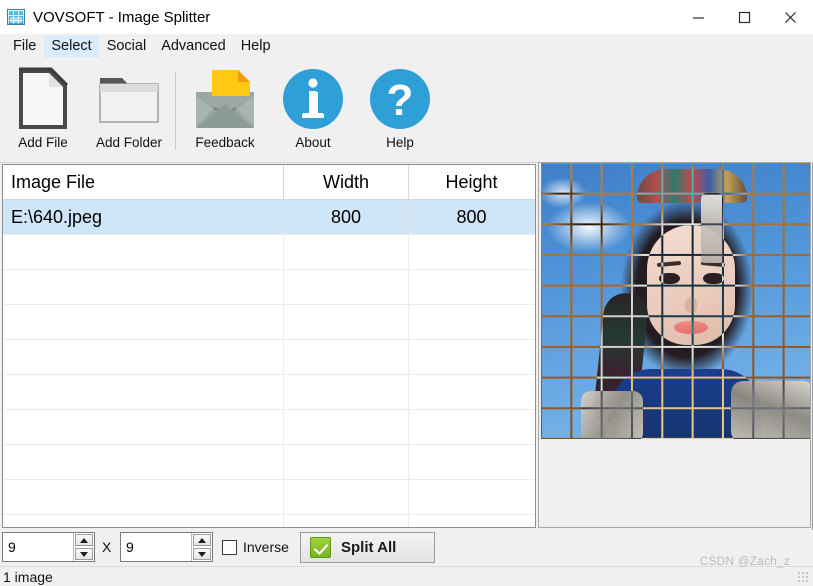 This screenshot has height=586, width=813. What do you see at coordinates (803, 577) in the screenshot?
I see `resize-grip` at bounding box center [803, 577].